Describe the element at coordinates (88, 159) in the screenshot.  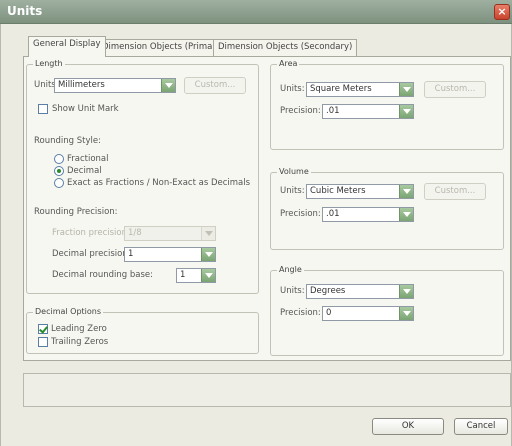
I see `radio-fractional-label: Fractional` at that location.